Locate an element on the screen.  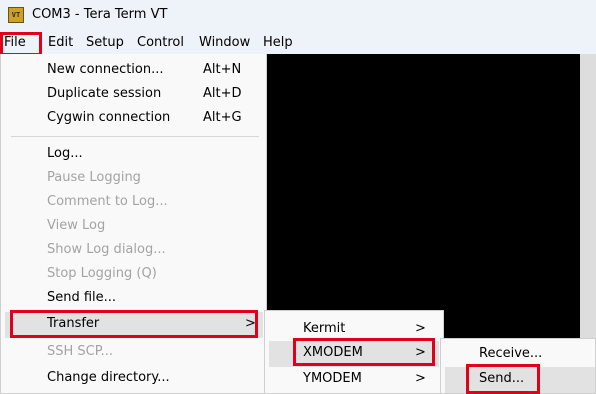
menu-window: Window is located at coordinates (224, 42).